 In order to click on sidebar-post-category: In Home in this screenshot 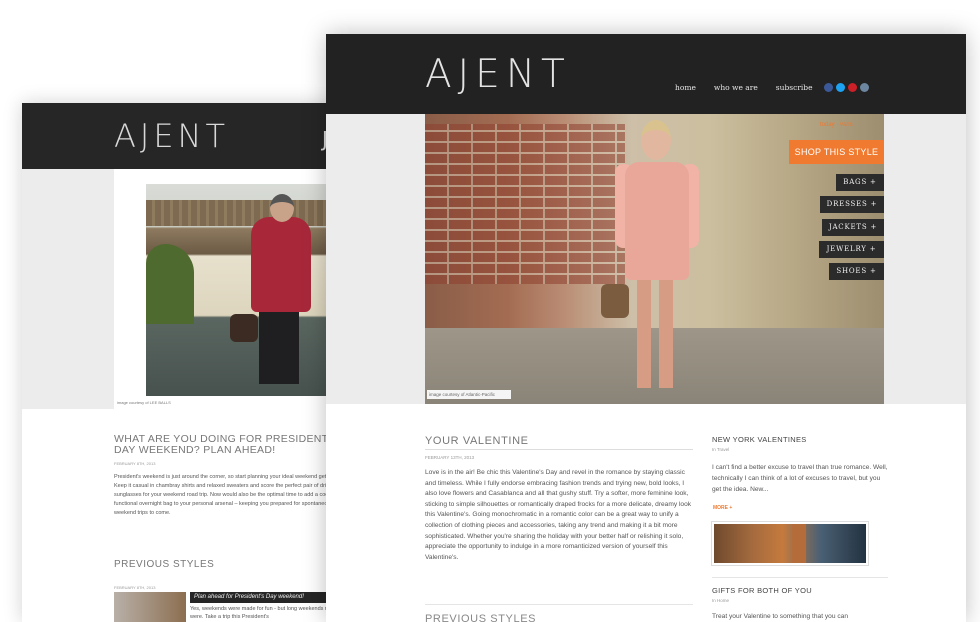, I will do `click(721, 600)`.